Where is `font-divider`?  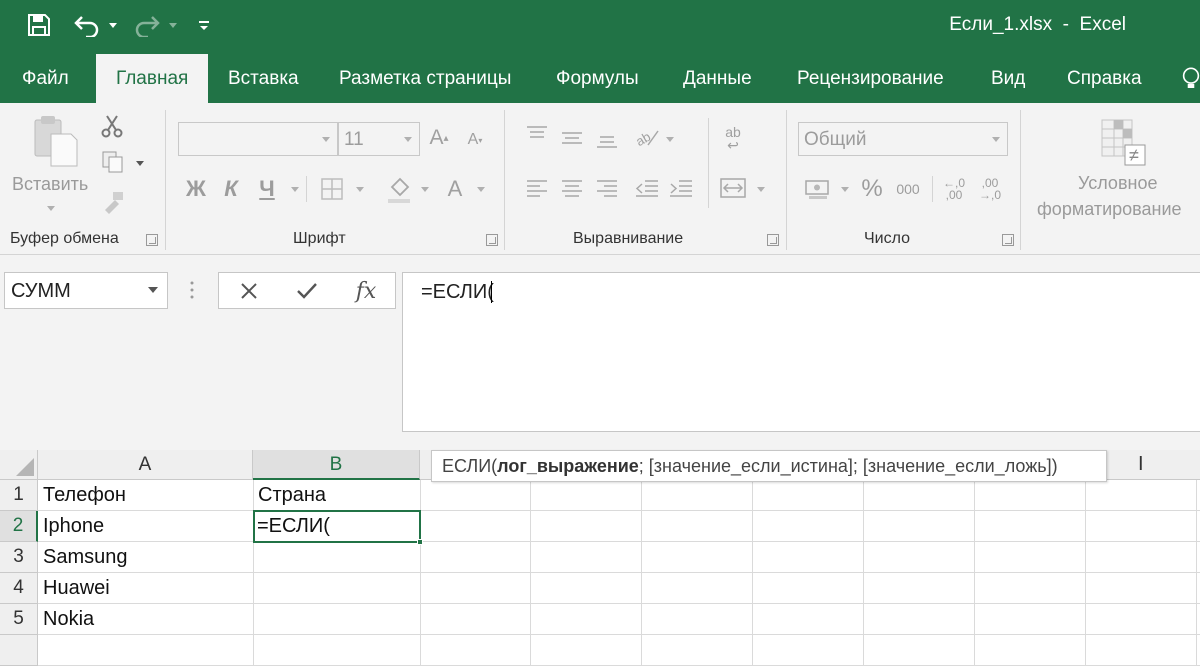 font-divider is located at coordinates (306, 189).